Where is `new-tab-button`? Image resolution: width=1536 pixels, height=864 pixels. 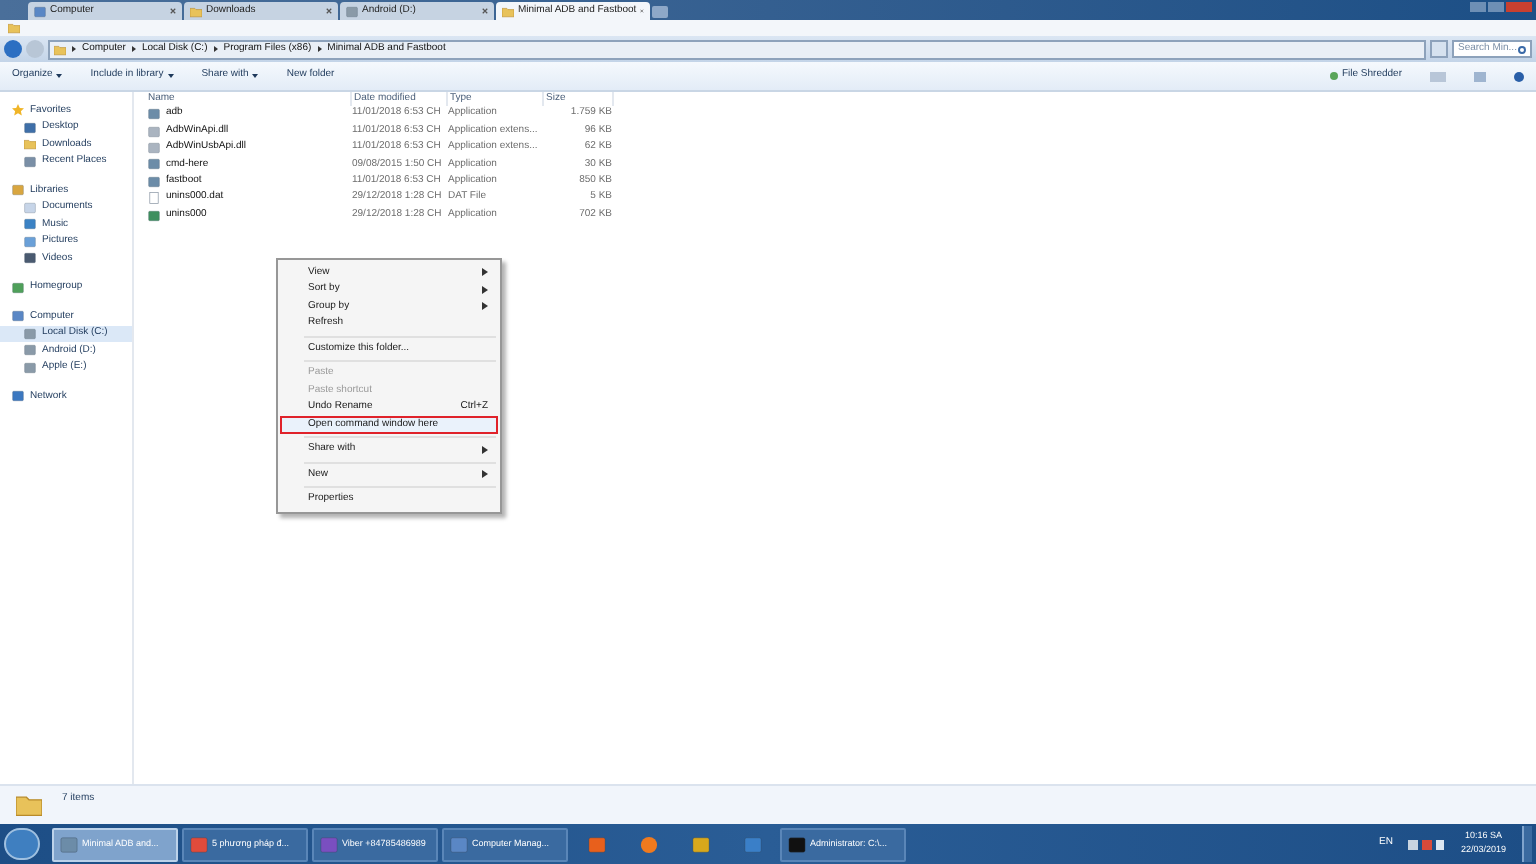
new-tab-button is located at coordinates (660, 12).